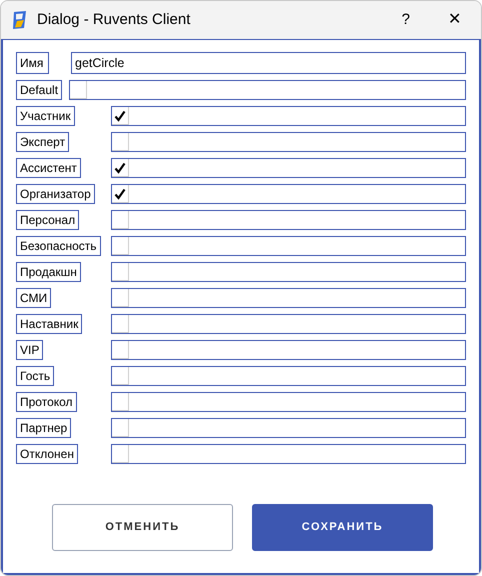  I want to click on field-label: Наставник, so click(49, 324).